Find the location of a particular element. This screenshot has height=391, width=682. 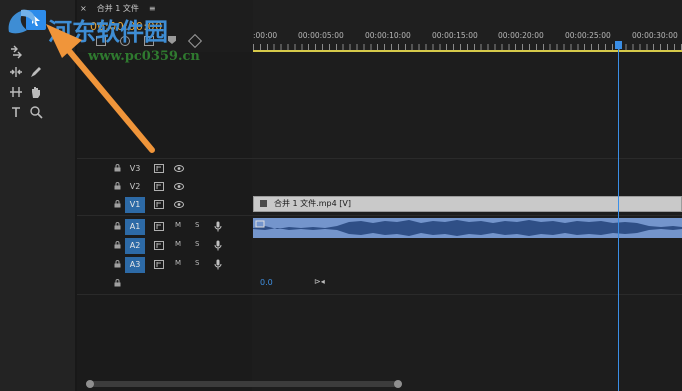

track-header-v1: V1 is located at coordinates (164, 205).